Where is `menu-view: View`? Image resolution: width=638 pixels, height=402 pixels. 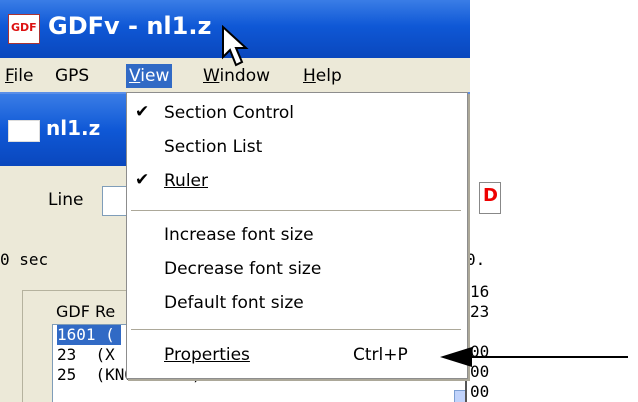 menu-view: View is located at coordinates (149, 76).